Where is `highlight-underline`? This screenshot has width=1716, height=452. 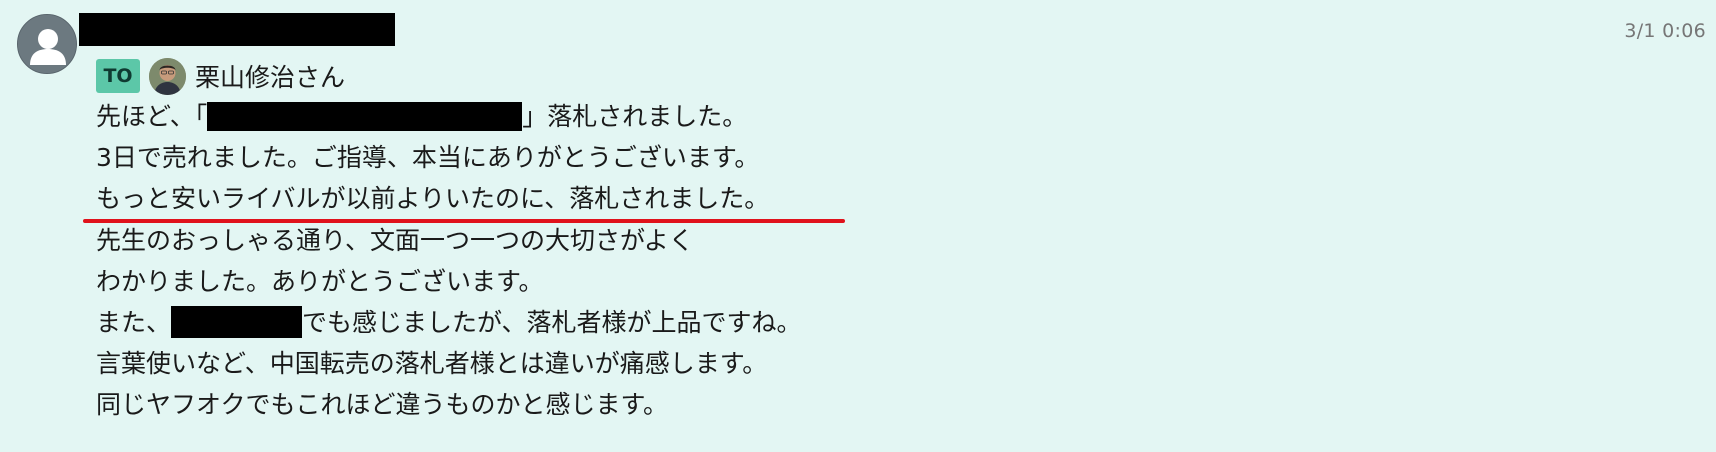
highlight-underline is located at coordinates (464, 221).